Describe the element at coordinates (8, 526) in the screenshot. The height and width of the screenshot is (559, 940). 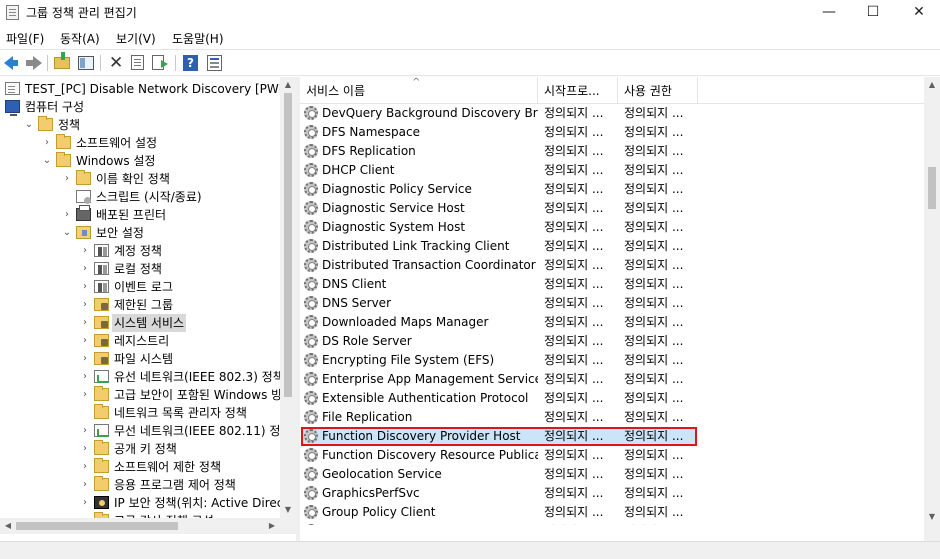
I see `scroll-left-icon: ◀` at that location.